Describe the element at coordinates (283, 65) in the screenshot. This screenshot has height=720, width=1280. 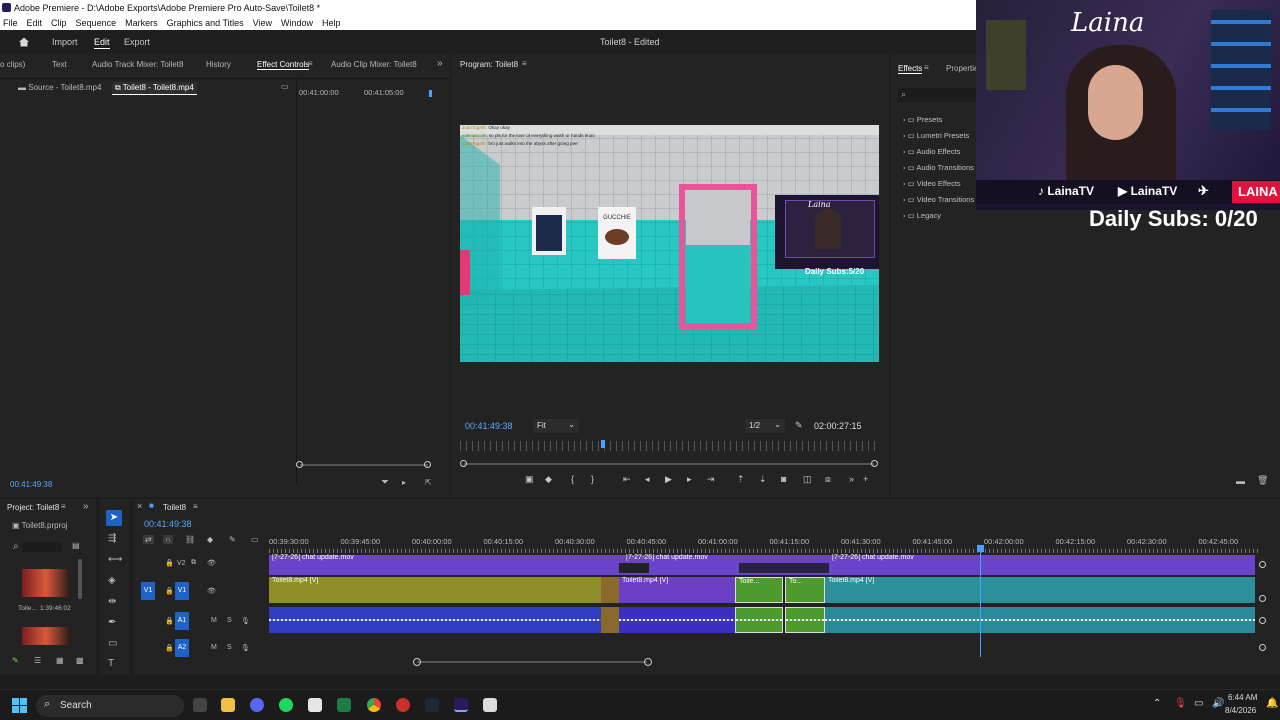
I see `tab-effect-controls: Effect Controls` at that location.